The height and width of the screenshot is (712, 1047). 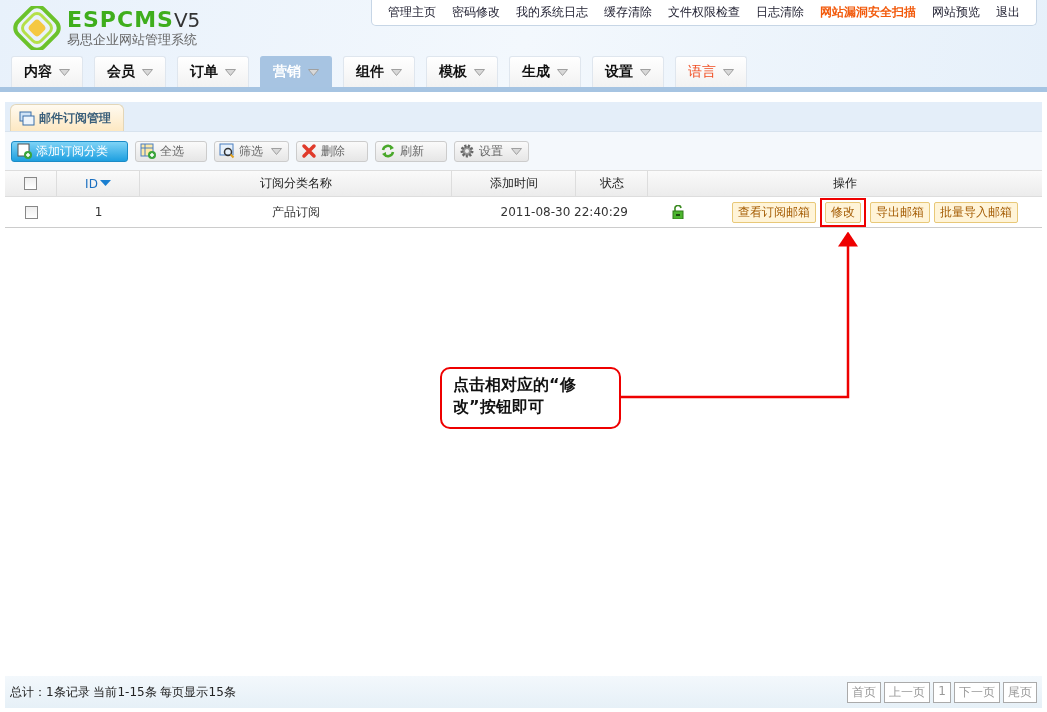 What do you see at coordinates (552, 12) in the screenshot?
I see `top-link: 我的系统日志` at bounding box center [552, 12].